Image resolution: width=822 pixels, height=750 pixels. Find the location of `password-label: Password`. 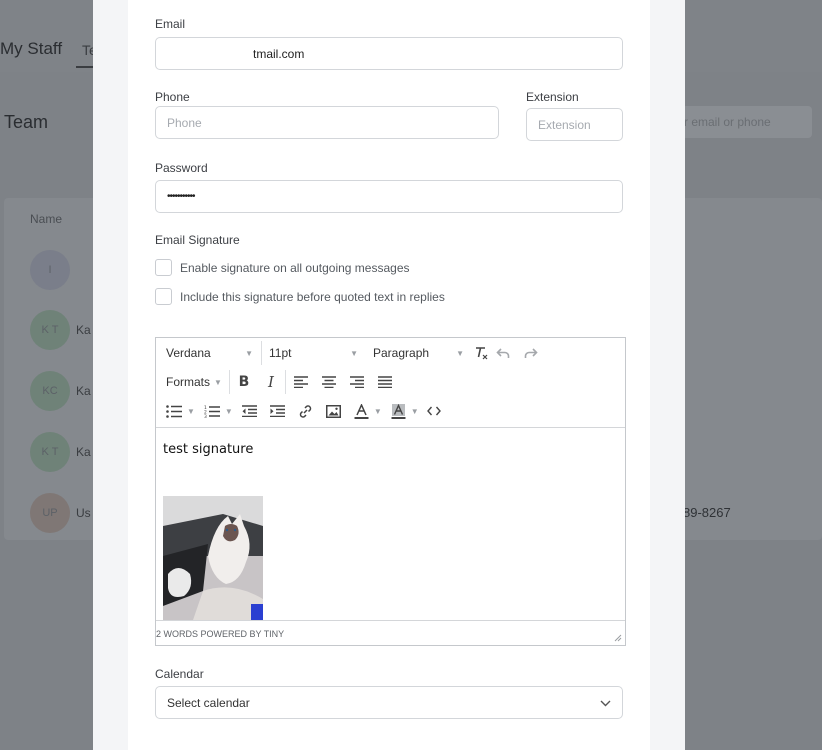

password-label: Password is located at coordinates (181, 168).